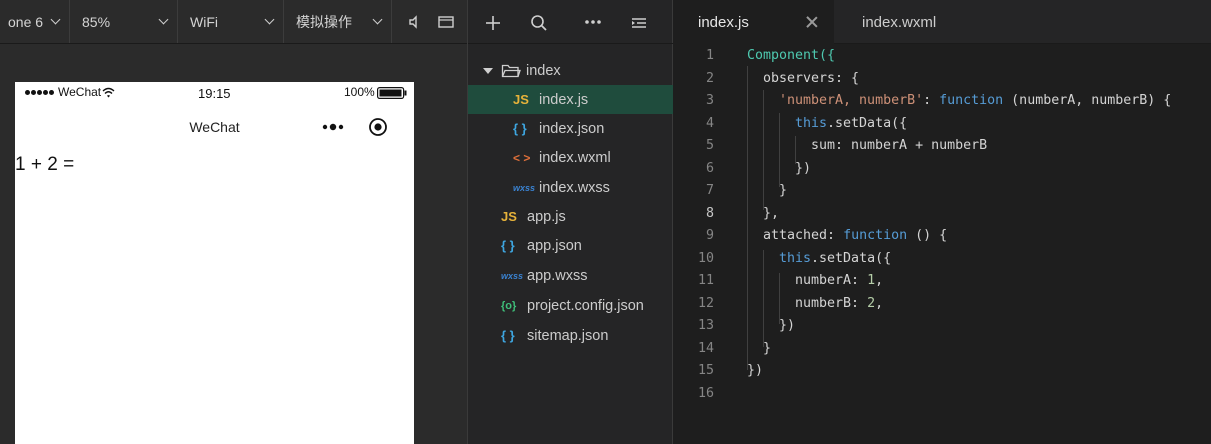  I want to click on signal-indicator: WeChat, so click(70, 92).